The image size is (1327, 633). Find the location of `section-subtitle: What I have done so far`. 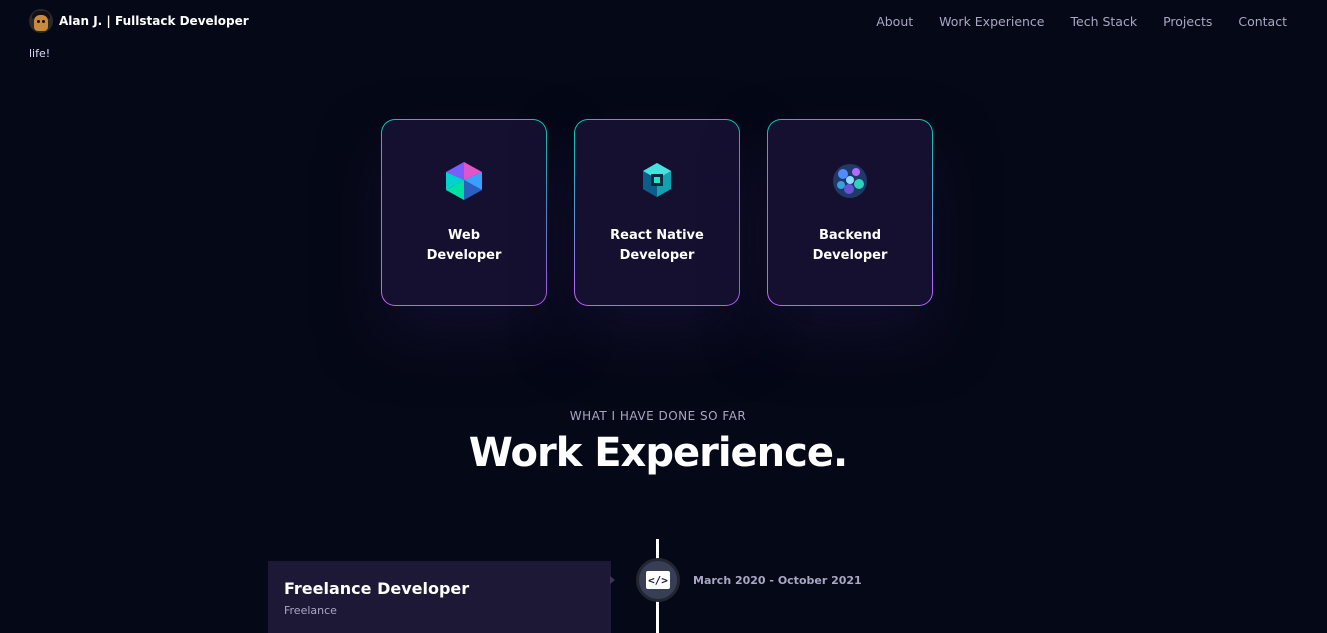

section-subtitle: What I have done so far is located at coordinates (658, 416).